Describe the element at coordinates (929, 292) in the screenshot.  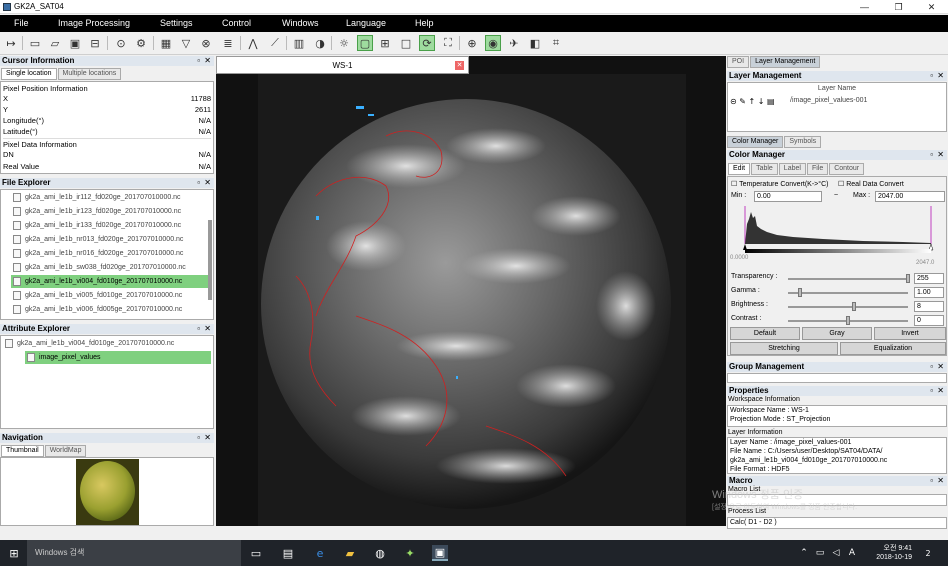
I see `gamma-value: 1.00` at that location.